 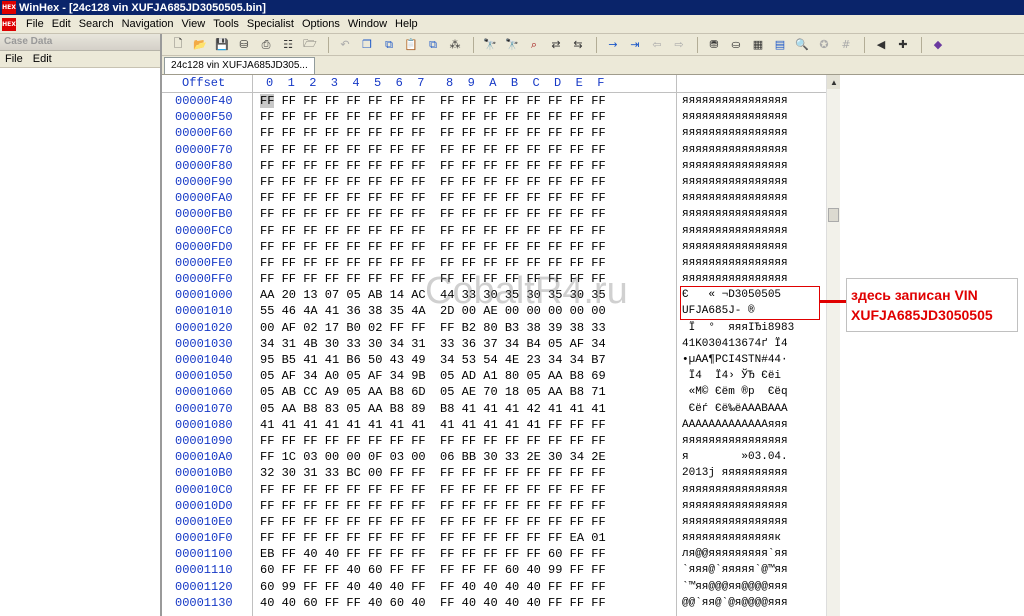 What do you see at coordinates (534, 44) in the screenshot?
I see `find-hex-values-icon: ⌕` at bounding box center [534, 44].